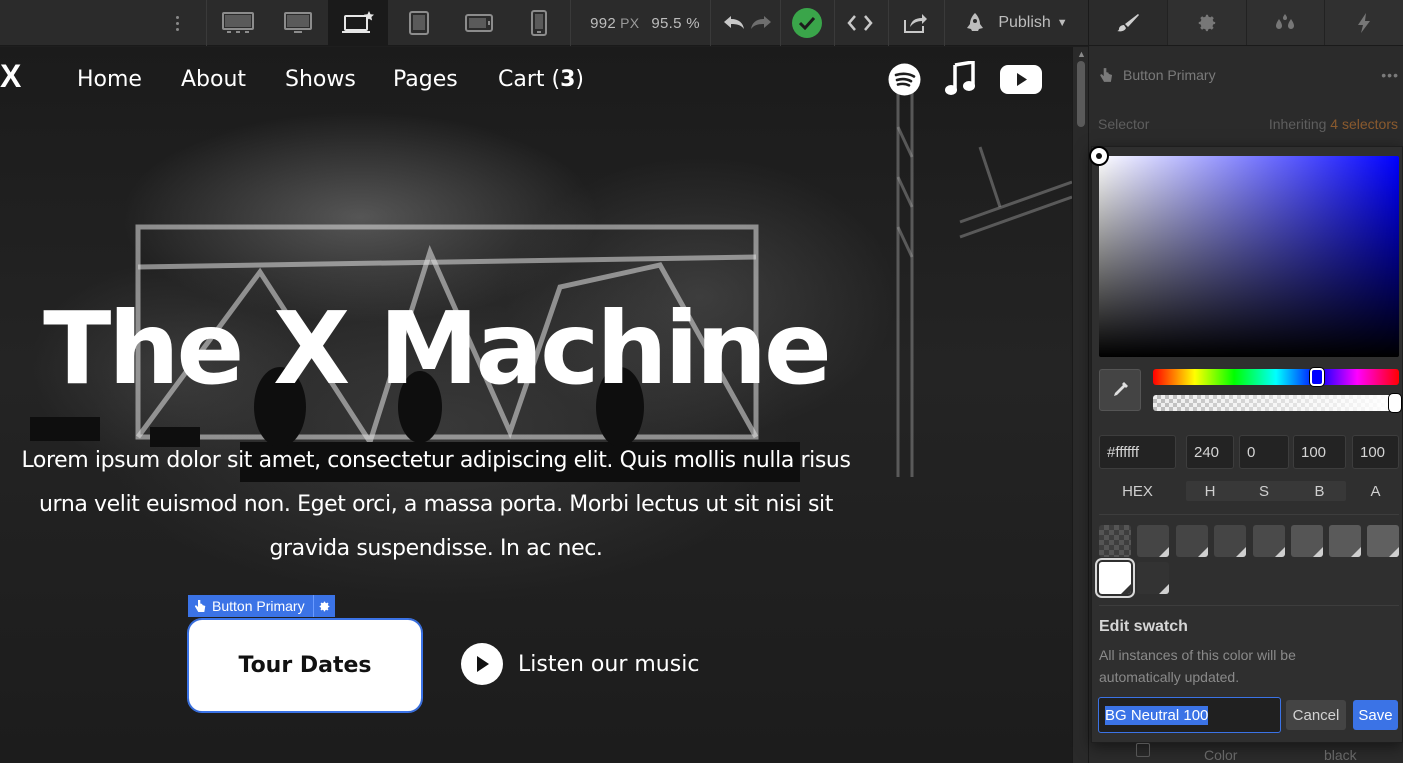 The height and width of the screenshot is (763, 1403). Describe the element at coordinates (975, 22) in the screenshot. I see `rocket-icon` at that location.